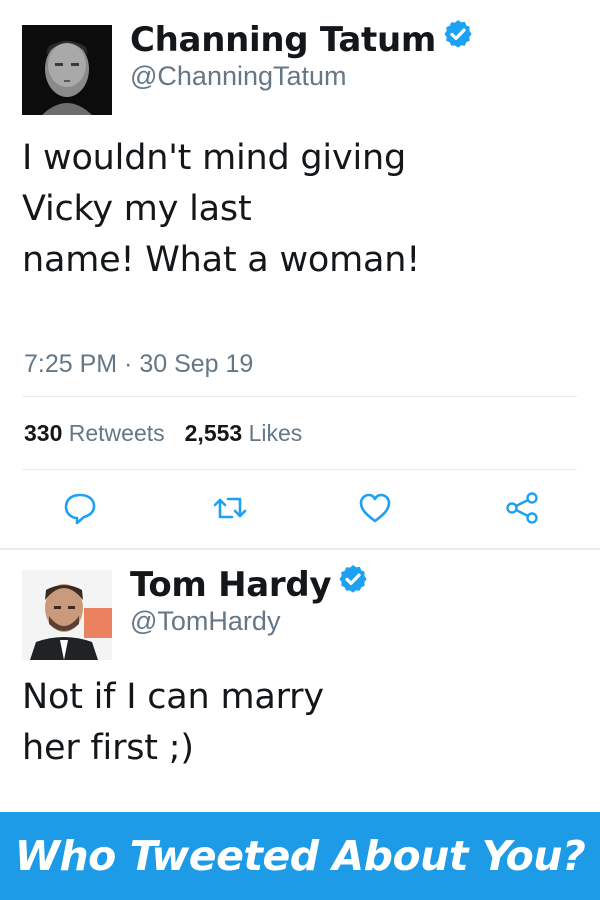 Image resolution: width=600 pixels, height=900 pixels. Describe the element at coordinates (213, 433) in the screenshot. I see `likes-count: 2,553` at that location.